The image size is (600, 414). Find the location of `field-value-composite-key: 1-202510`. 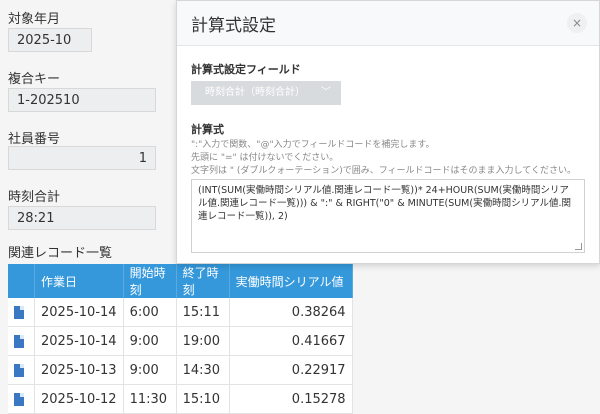

field-value-composite-key: 1-202510 is located at coordinates (82, 100).